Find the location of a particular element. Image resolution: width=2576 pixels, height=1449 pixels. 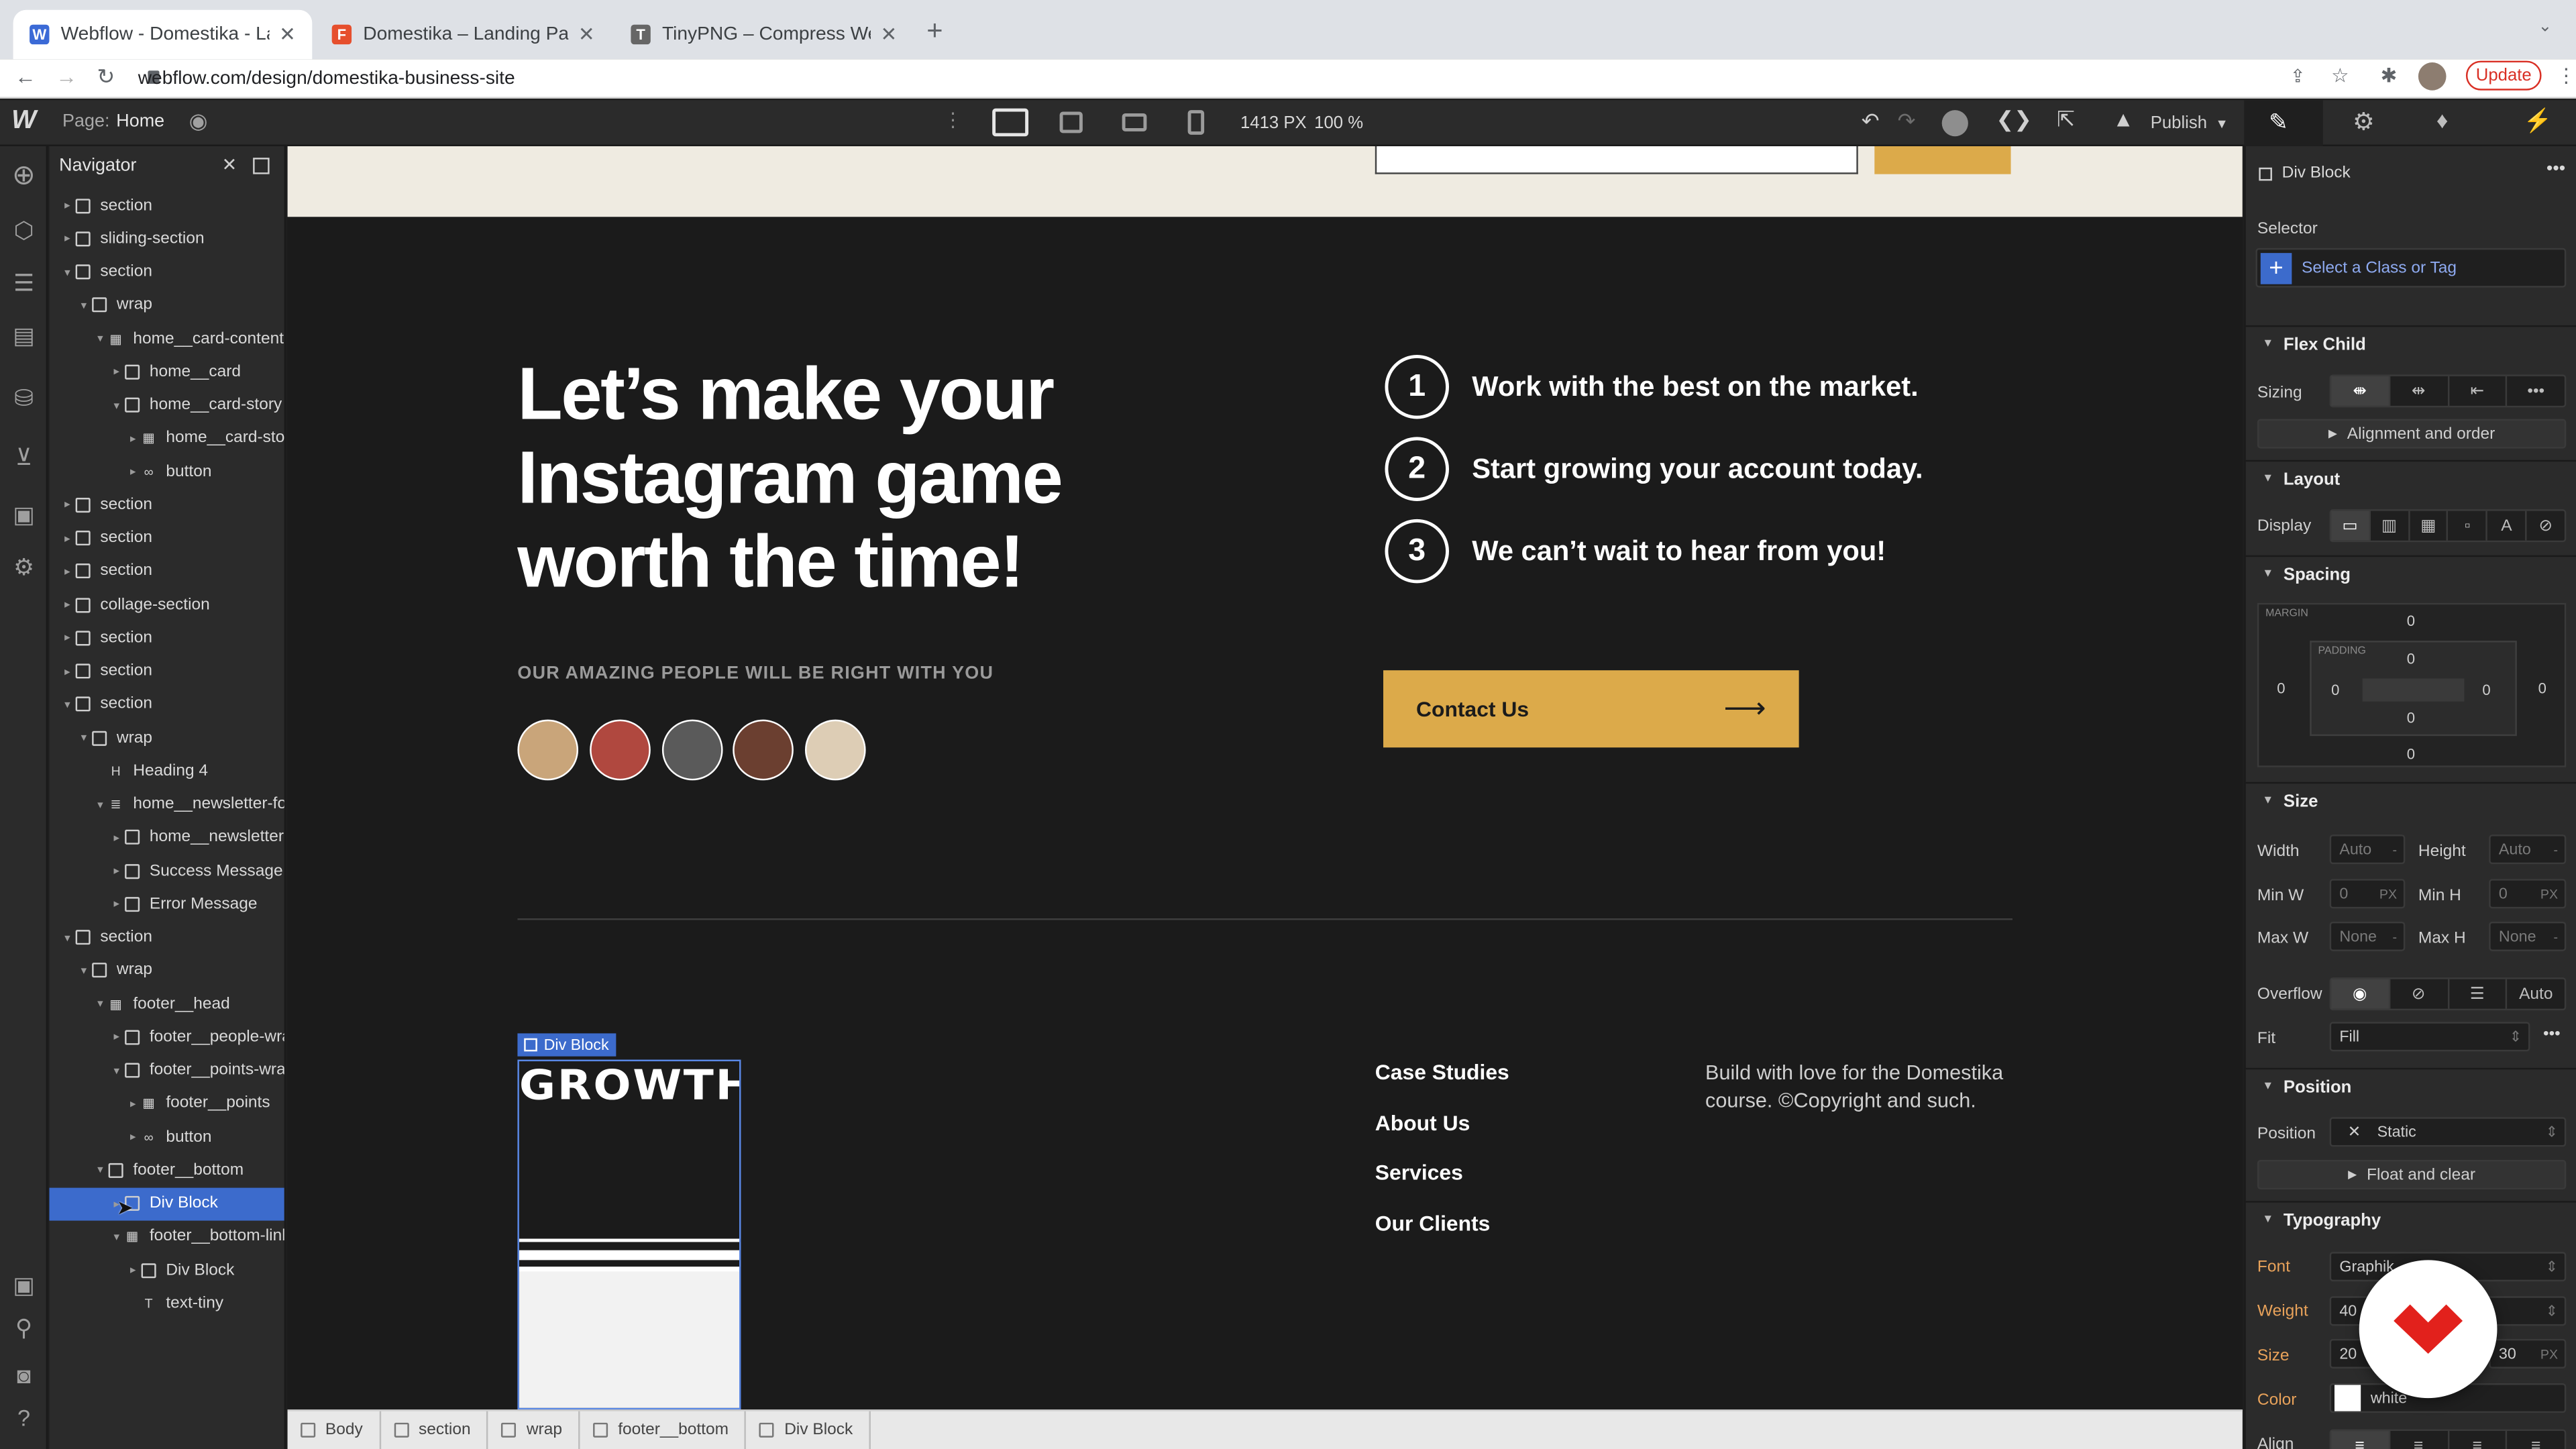

back-icon: ← is located at coordinates (25, 76).